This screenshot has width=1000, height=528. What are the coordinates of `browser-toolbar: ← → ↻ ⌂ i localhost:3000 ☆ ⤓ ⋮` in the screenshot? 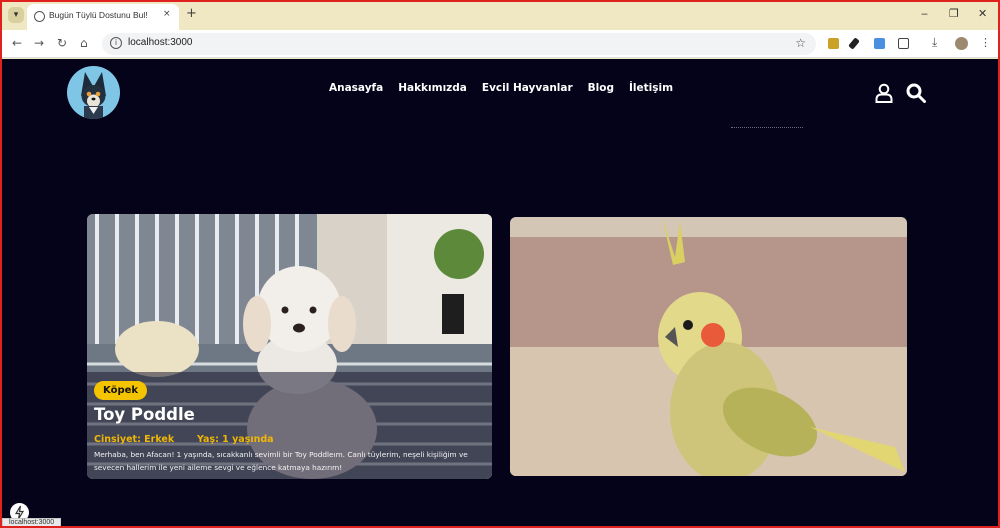 It's located at (500, 44).